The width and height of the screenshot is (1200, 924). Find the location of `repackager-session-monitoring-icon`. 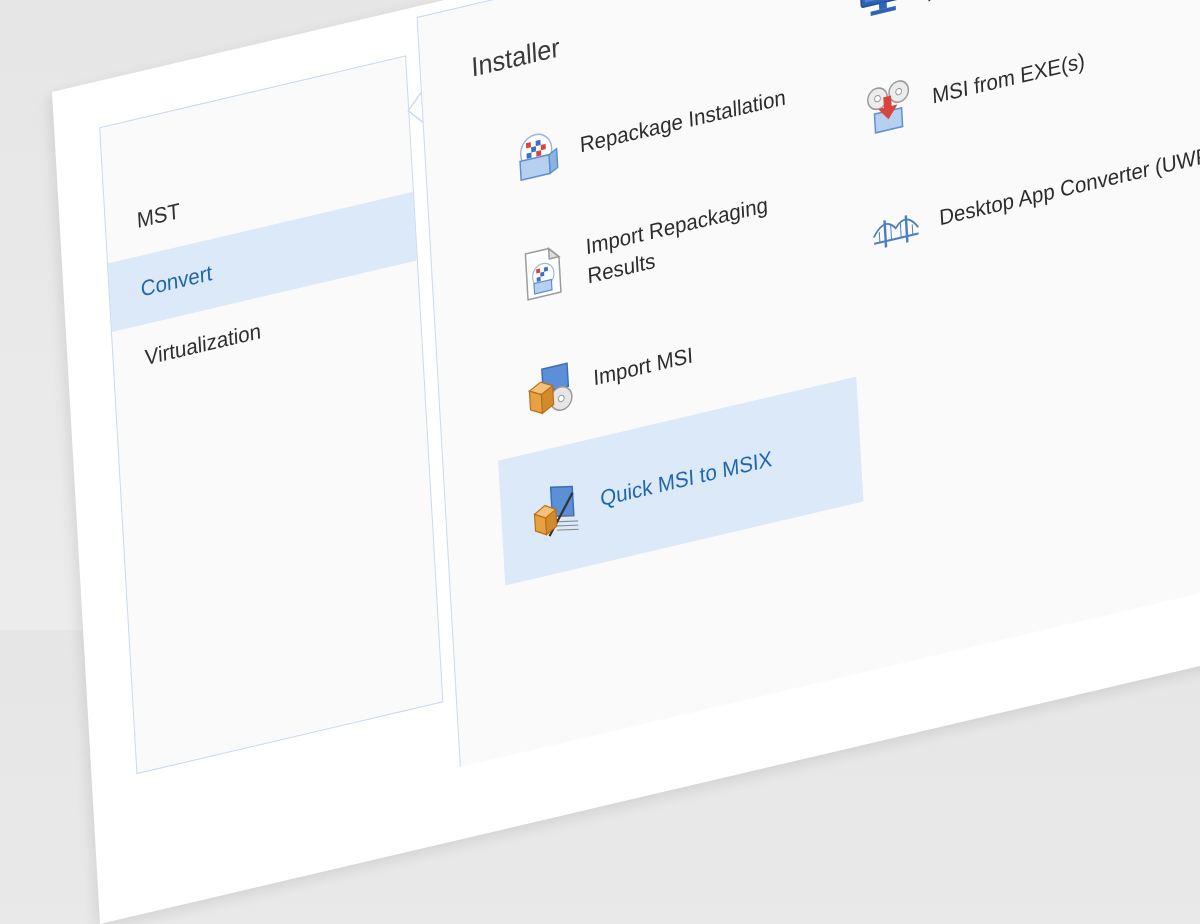

repackager-session-monitoring-icon is located at coordinates (882, 8).